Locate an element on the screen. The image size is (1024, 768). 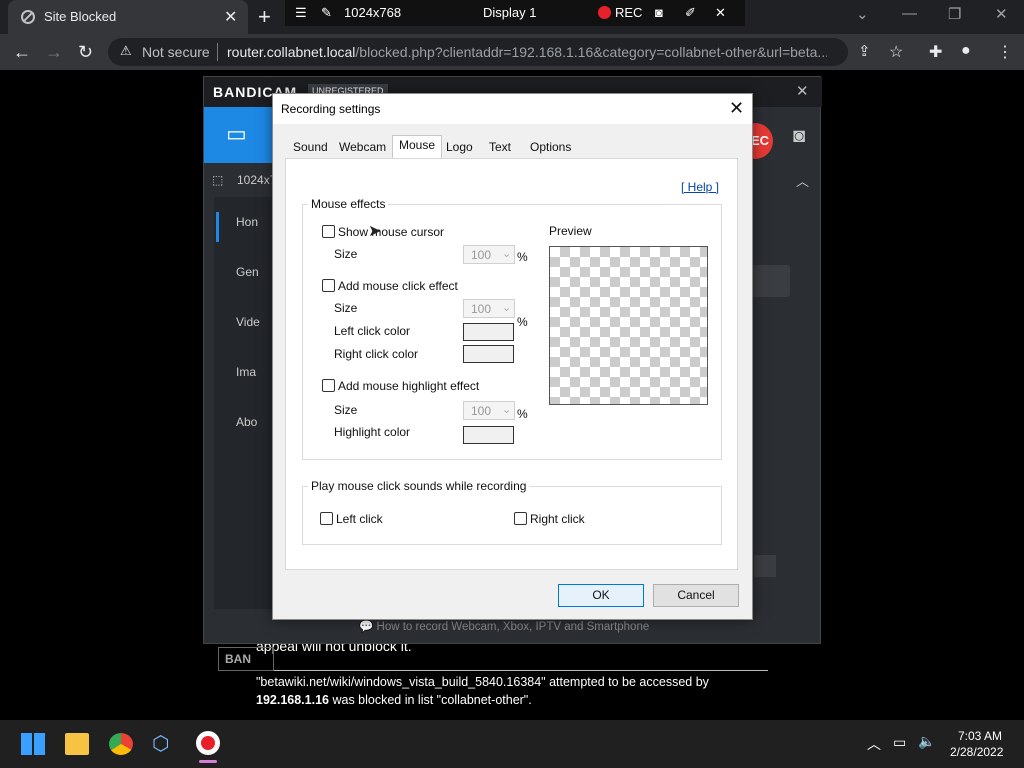
minimize-icon: — is located at coordinates (909, 13).